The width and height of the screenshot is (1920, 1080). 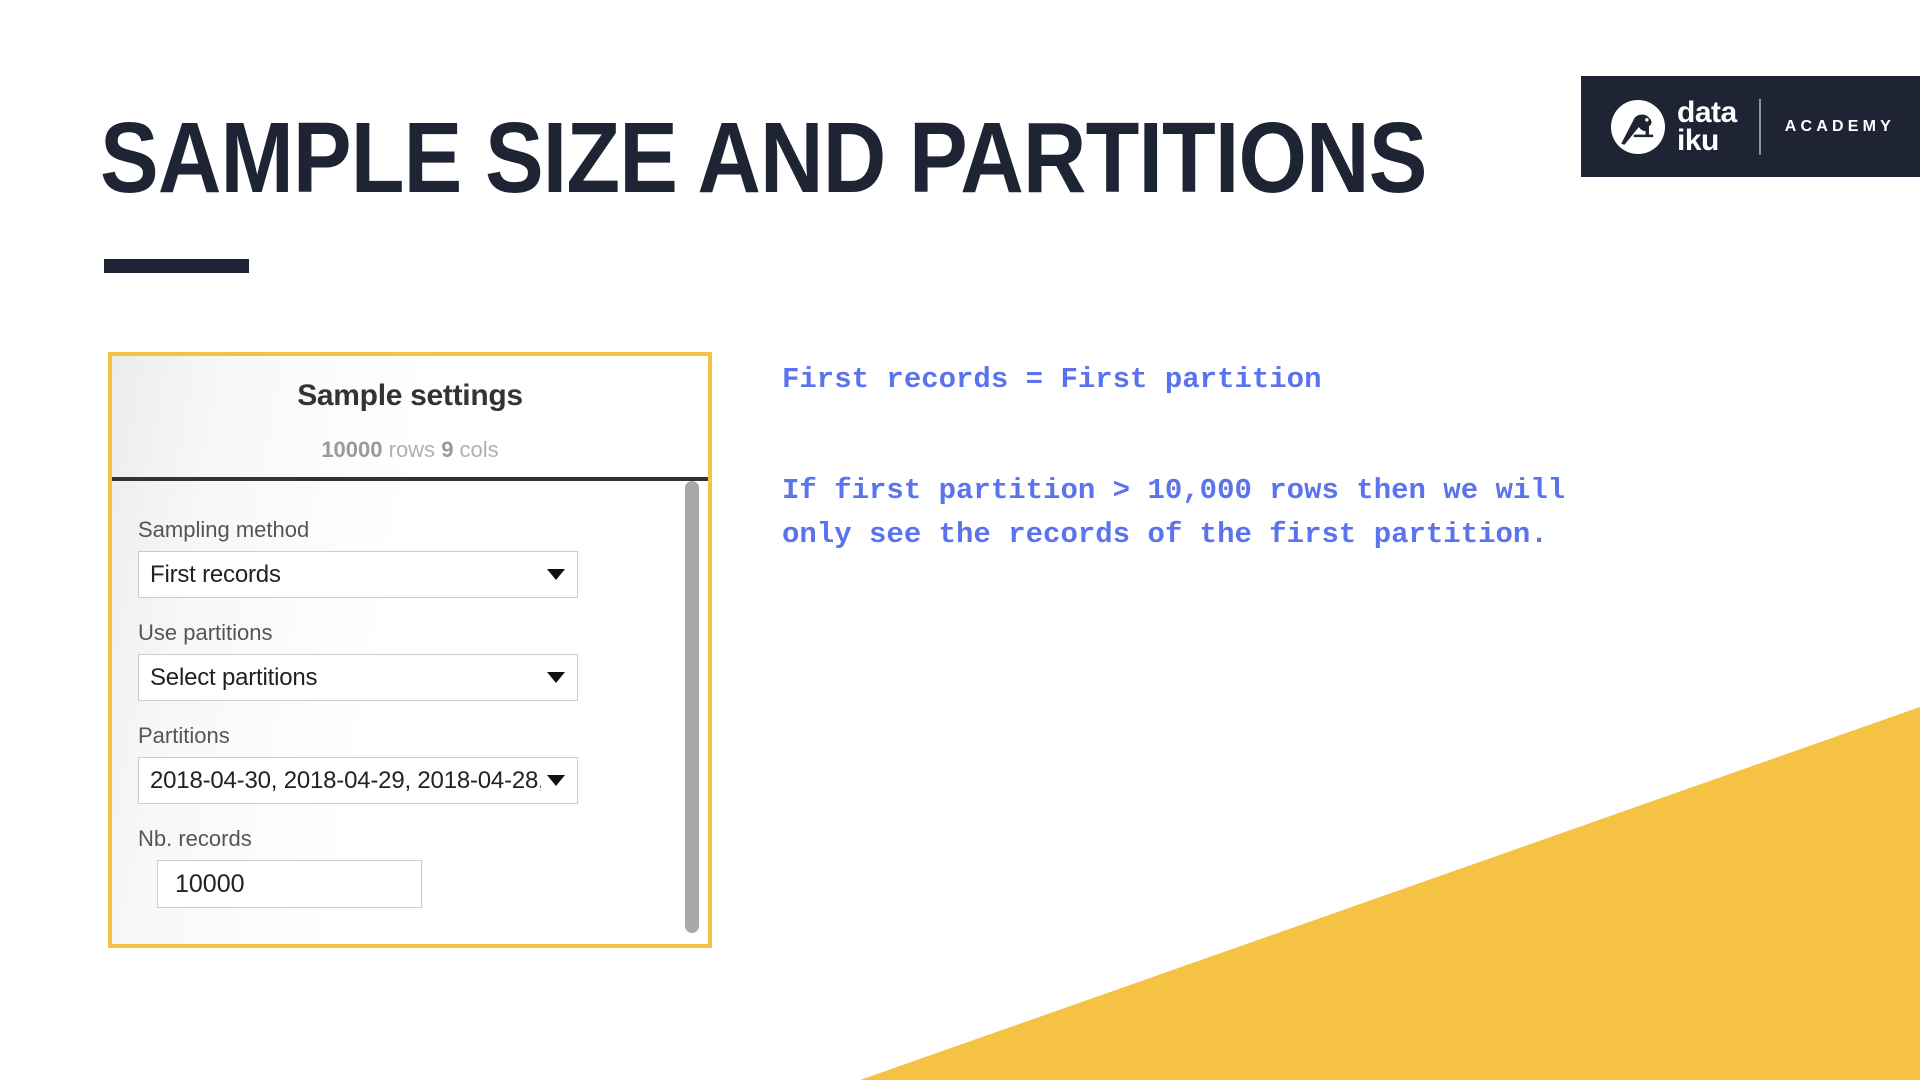 I want to click on sample-settings-stats: 10000 rows 9 cols, so click(x=410, y=450).